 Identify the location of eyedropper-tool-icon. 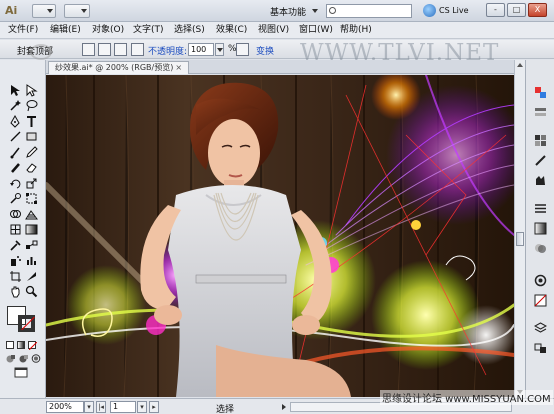
(15, 245).